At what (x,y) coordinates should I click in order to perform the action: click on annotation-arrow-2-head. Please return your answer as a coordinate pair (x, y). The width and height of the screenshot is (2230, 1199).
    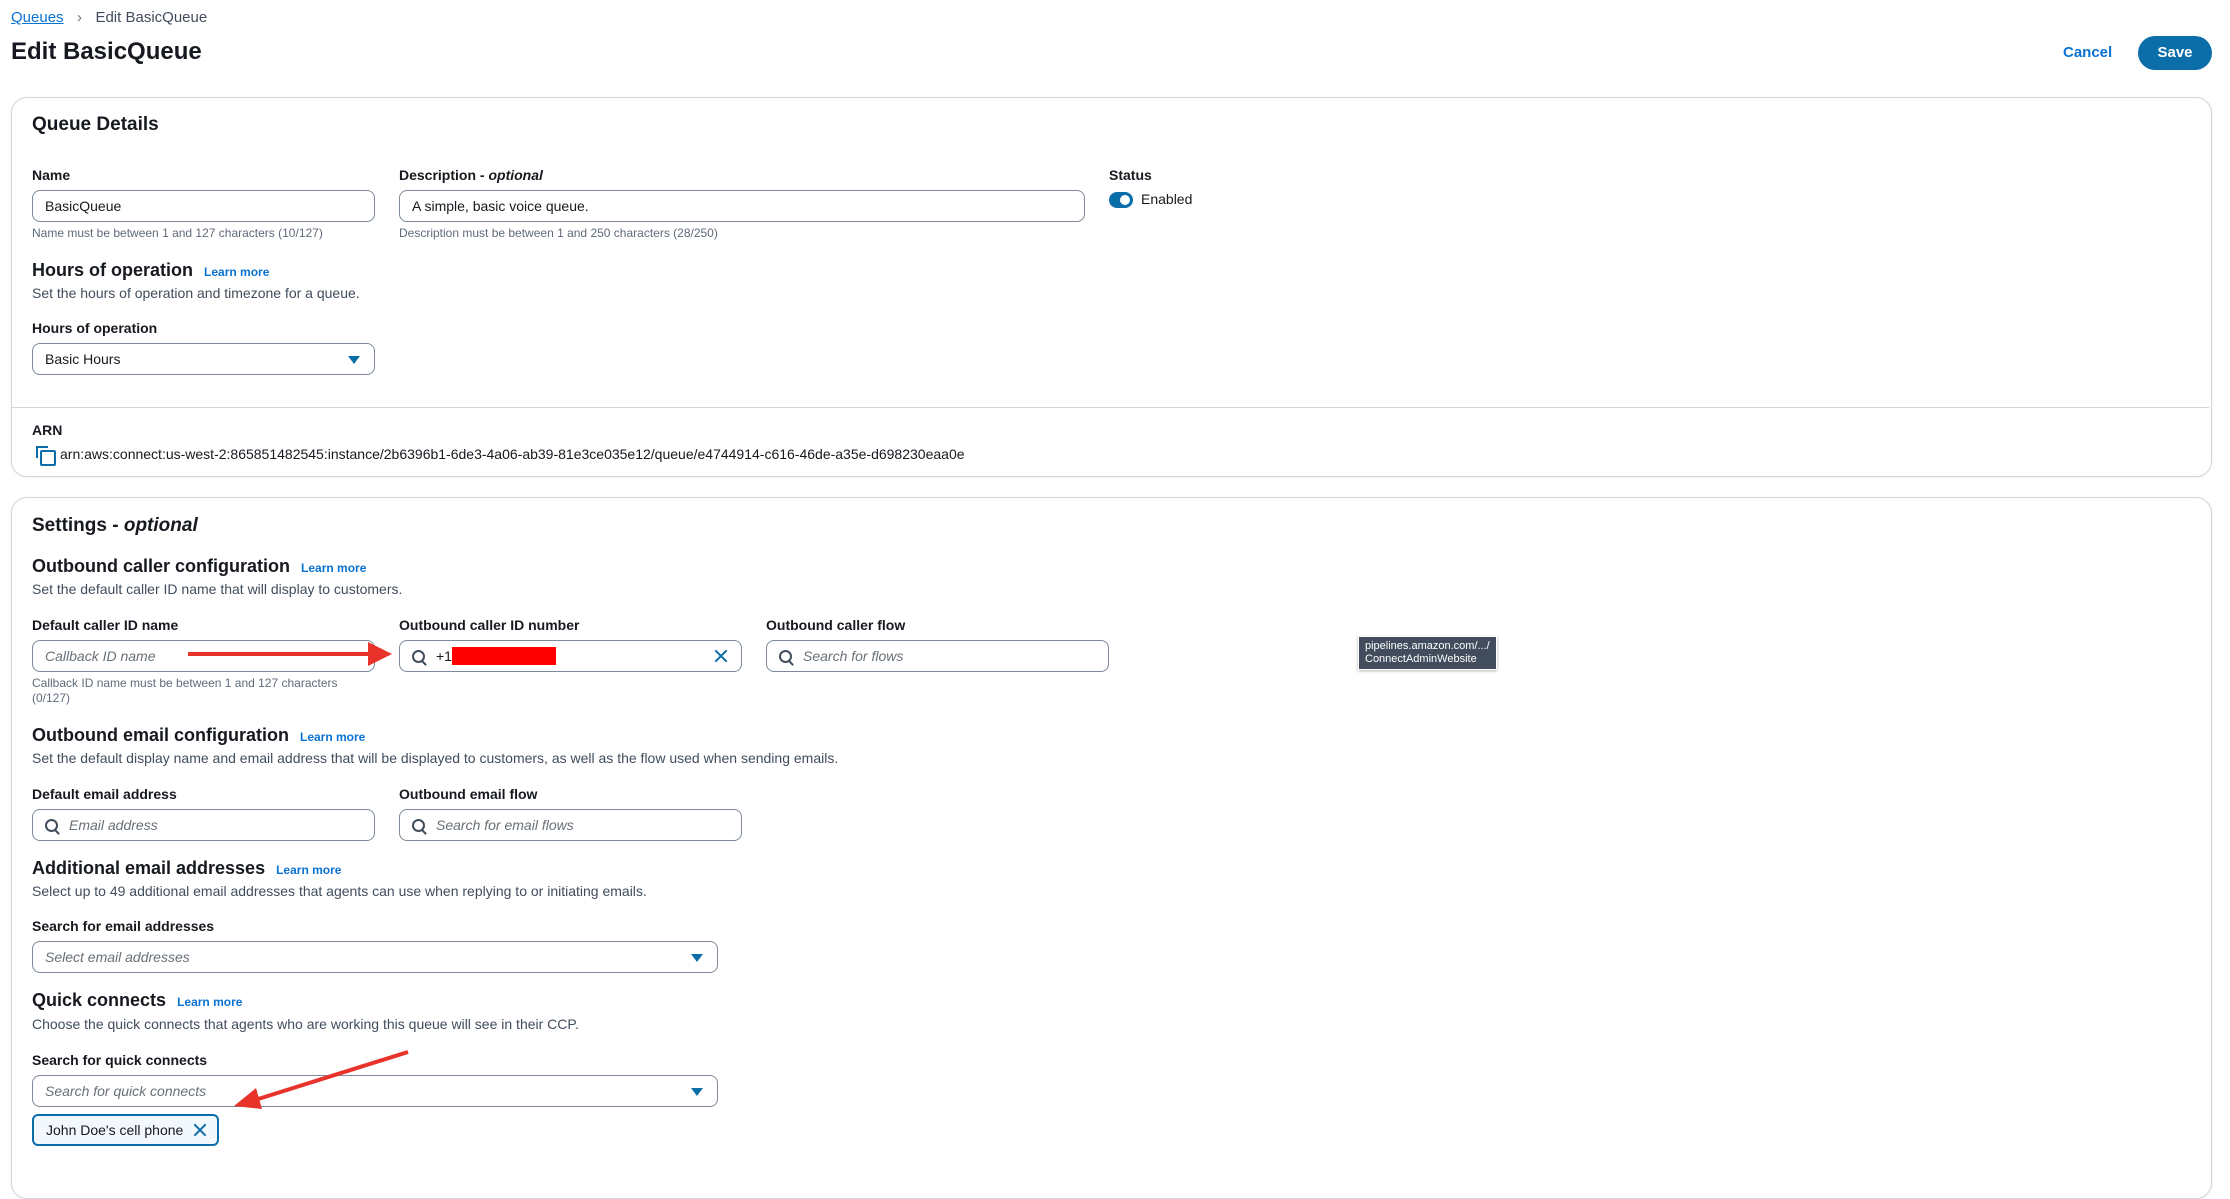
    Looking at the image, I should click on (248, 1098).